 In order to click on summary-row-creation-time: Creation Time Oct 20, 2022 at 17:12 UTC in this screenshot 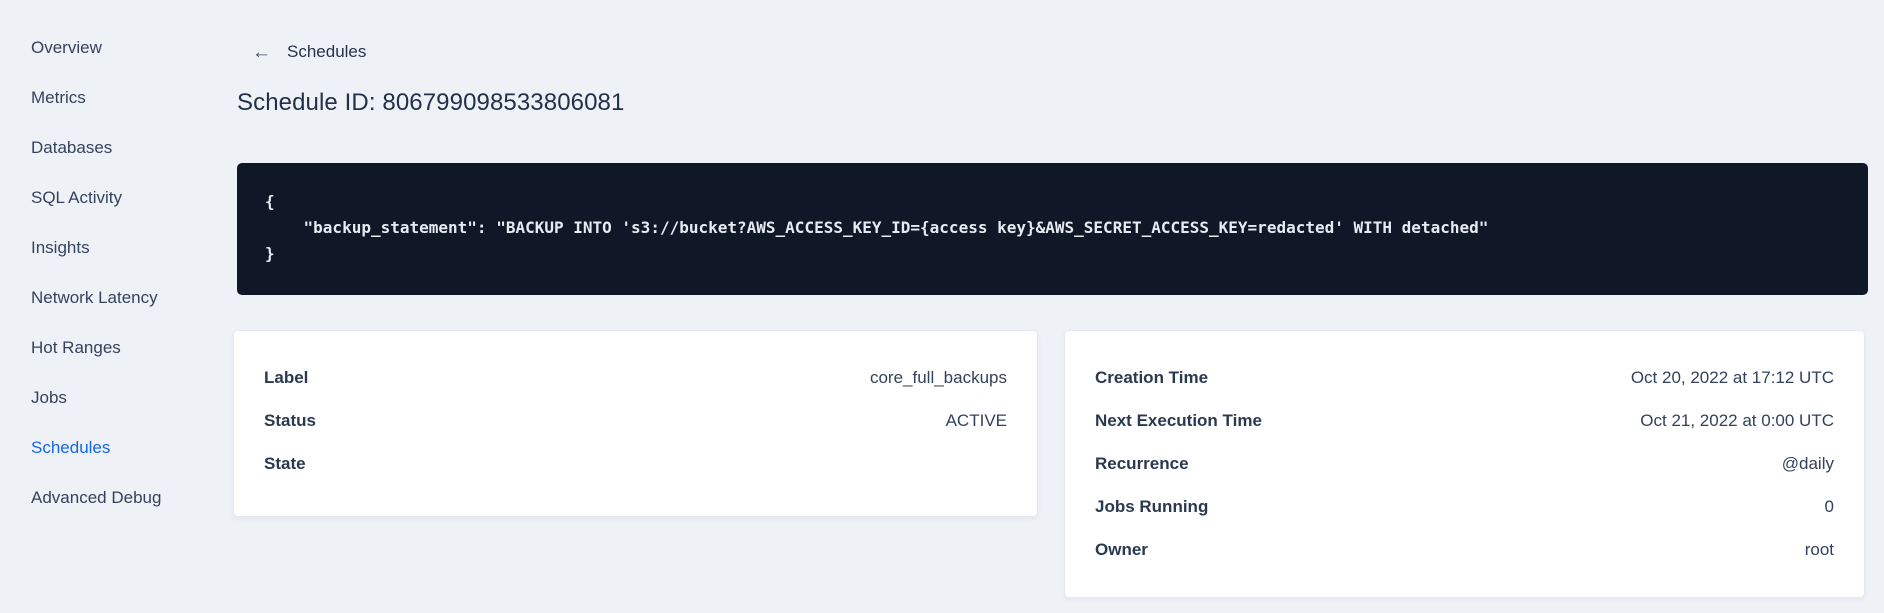, I will do `click(1464, 377)`.